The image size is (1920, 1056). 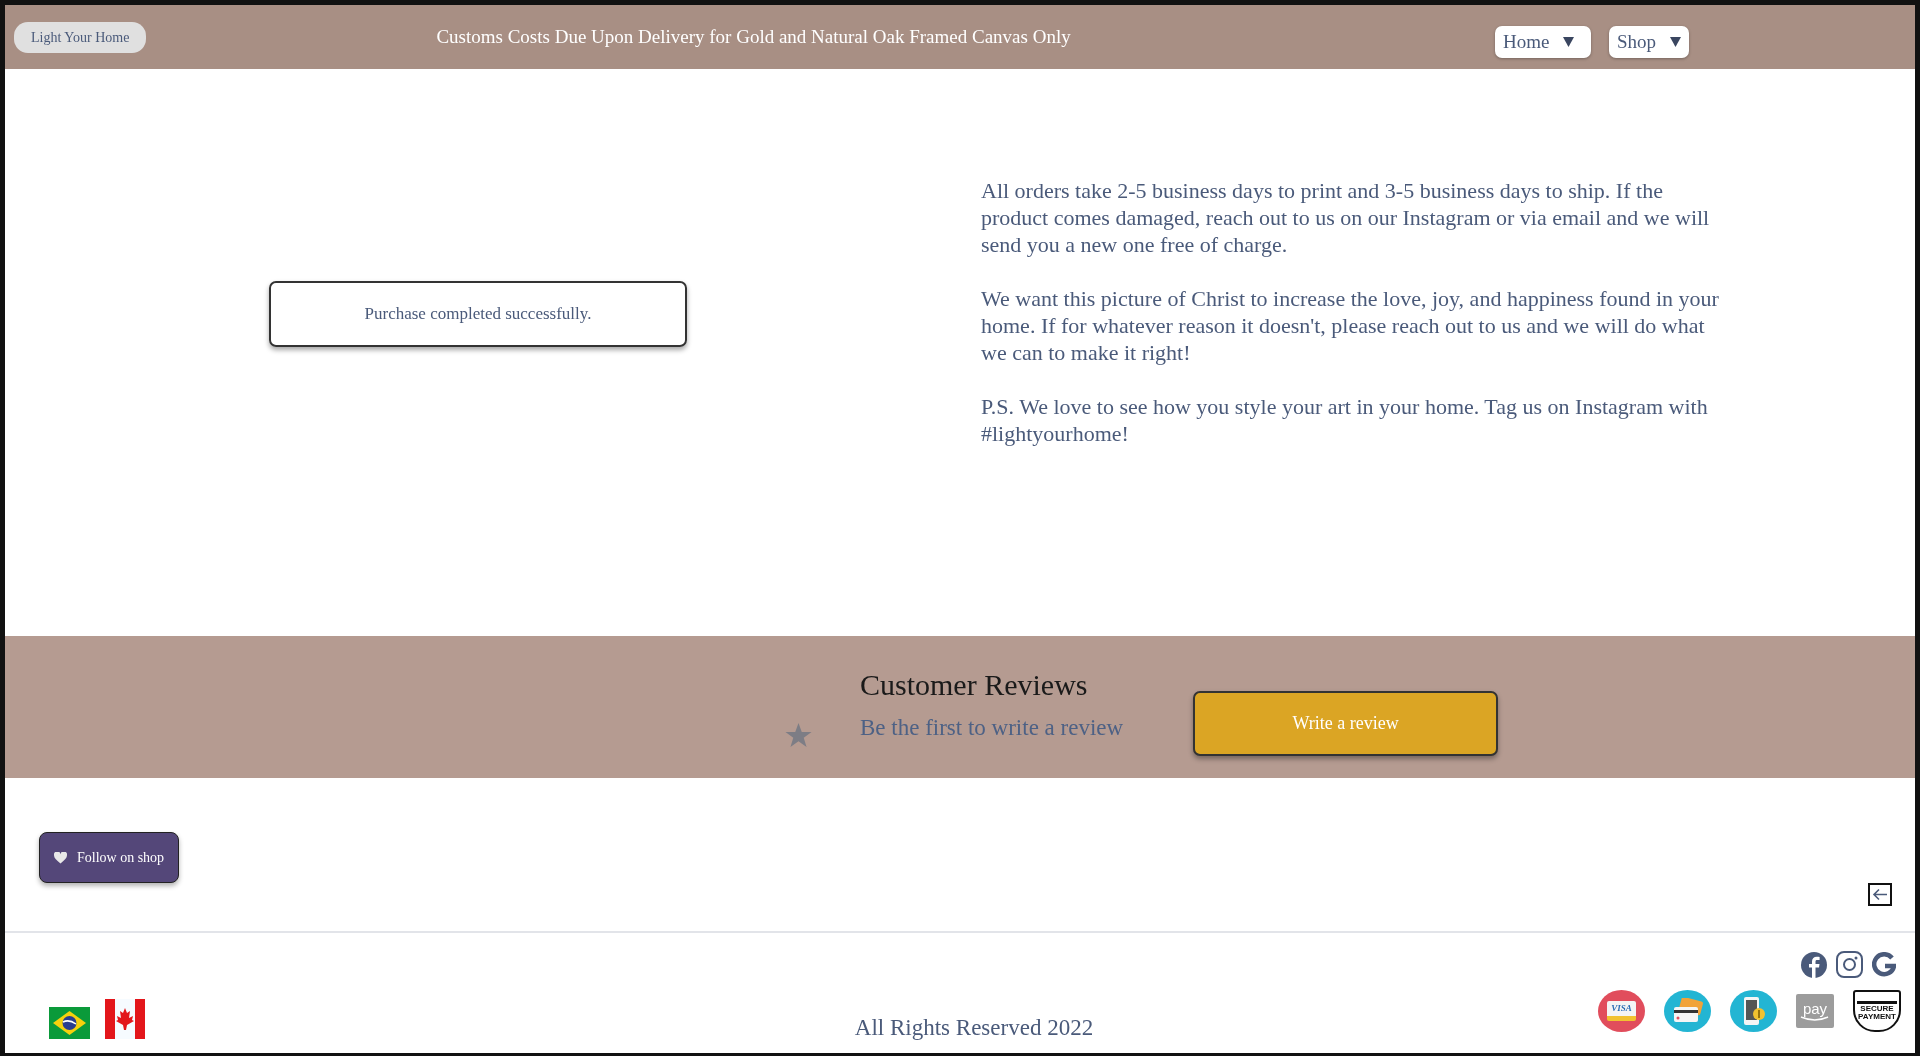 What do you see at coordinates (1648, 42) in the screenshot?
I see `nav-dropdown: Shop` at bounding box center [1648, 42].